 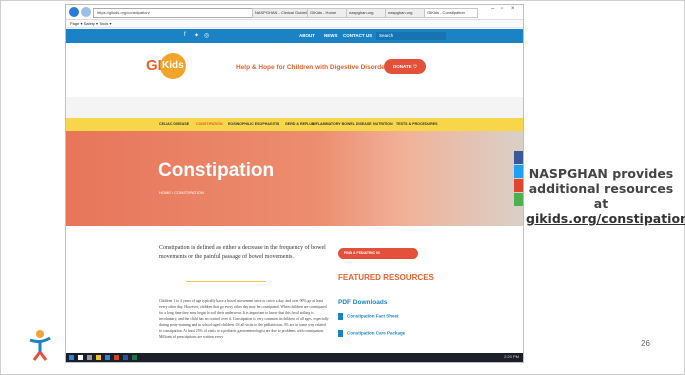 What do you see at coordinates (294, 36) in the screenshot?
I see `site-top-nav: f ✦ ◎ ABOUT NEWS CONTACT US Search` at bounding box center [294, 36].